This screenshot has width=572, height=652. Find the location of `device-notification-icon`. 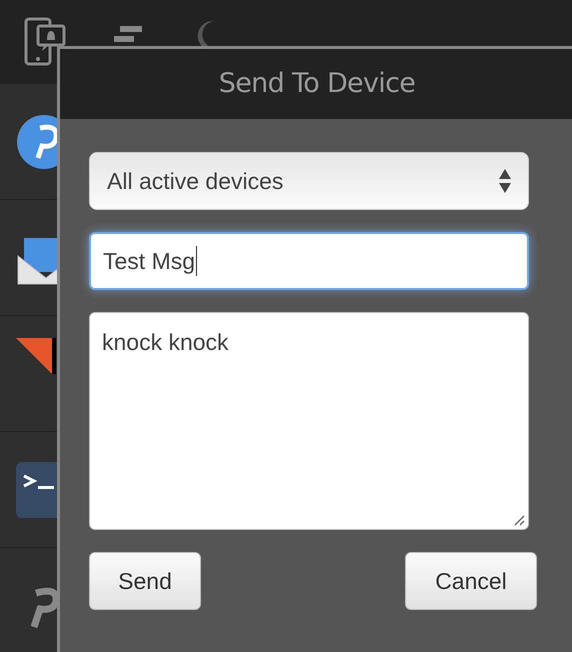

device-notification-icon is located at coordinates (45, 42).